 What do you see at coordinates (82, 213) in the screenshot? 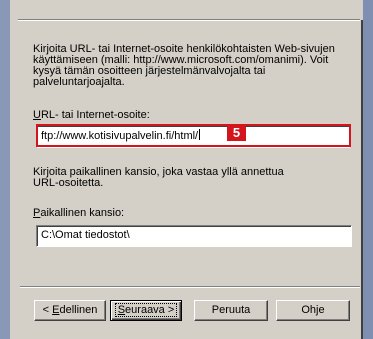
I see `local-label-text: aikallinen kansio:` at bounding box center [82, 213].